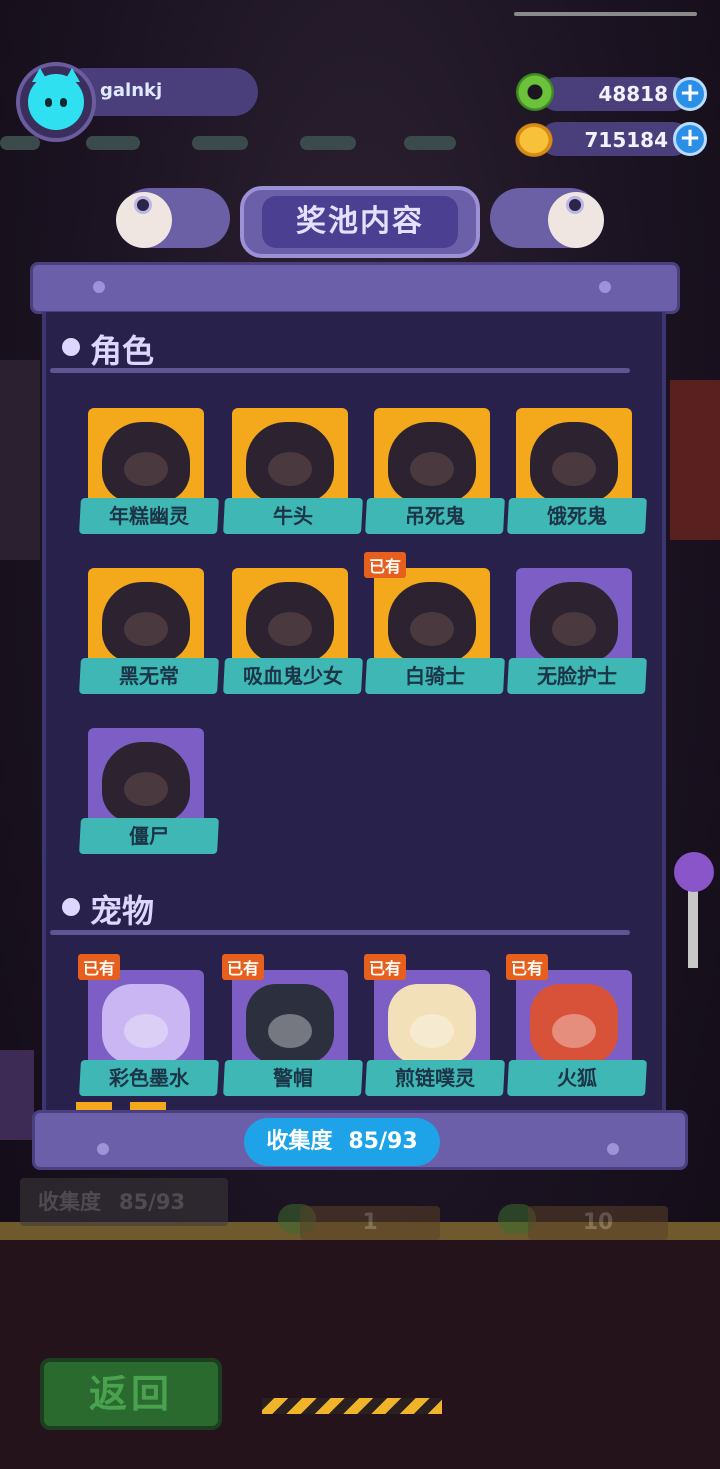  Describe the element at coordinates (360, 221) in the screenshot. I see `panel-title: 奖池内容` at that location.